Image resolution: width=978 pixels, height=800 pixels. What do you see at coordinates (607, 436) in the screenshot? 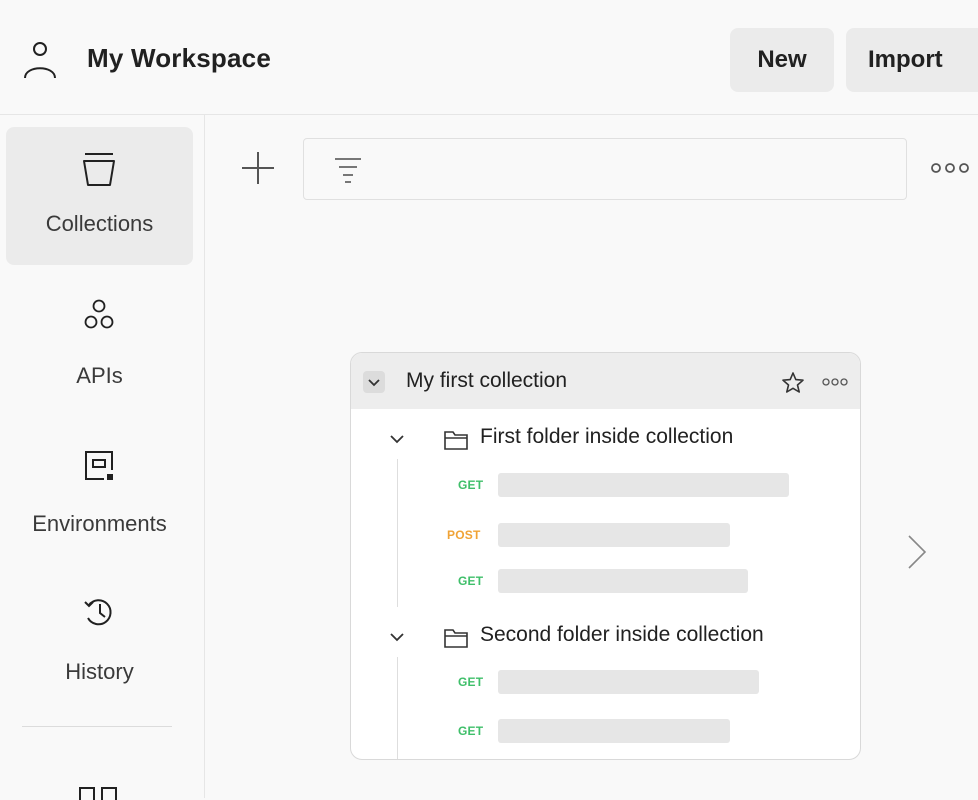
I see `folder-name: First folder inside collection` at bounding box center [607, 436].